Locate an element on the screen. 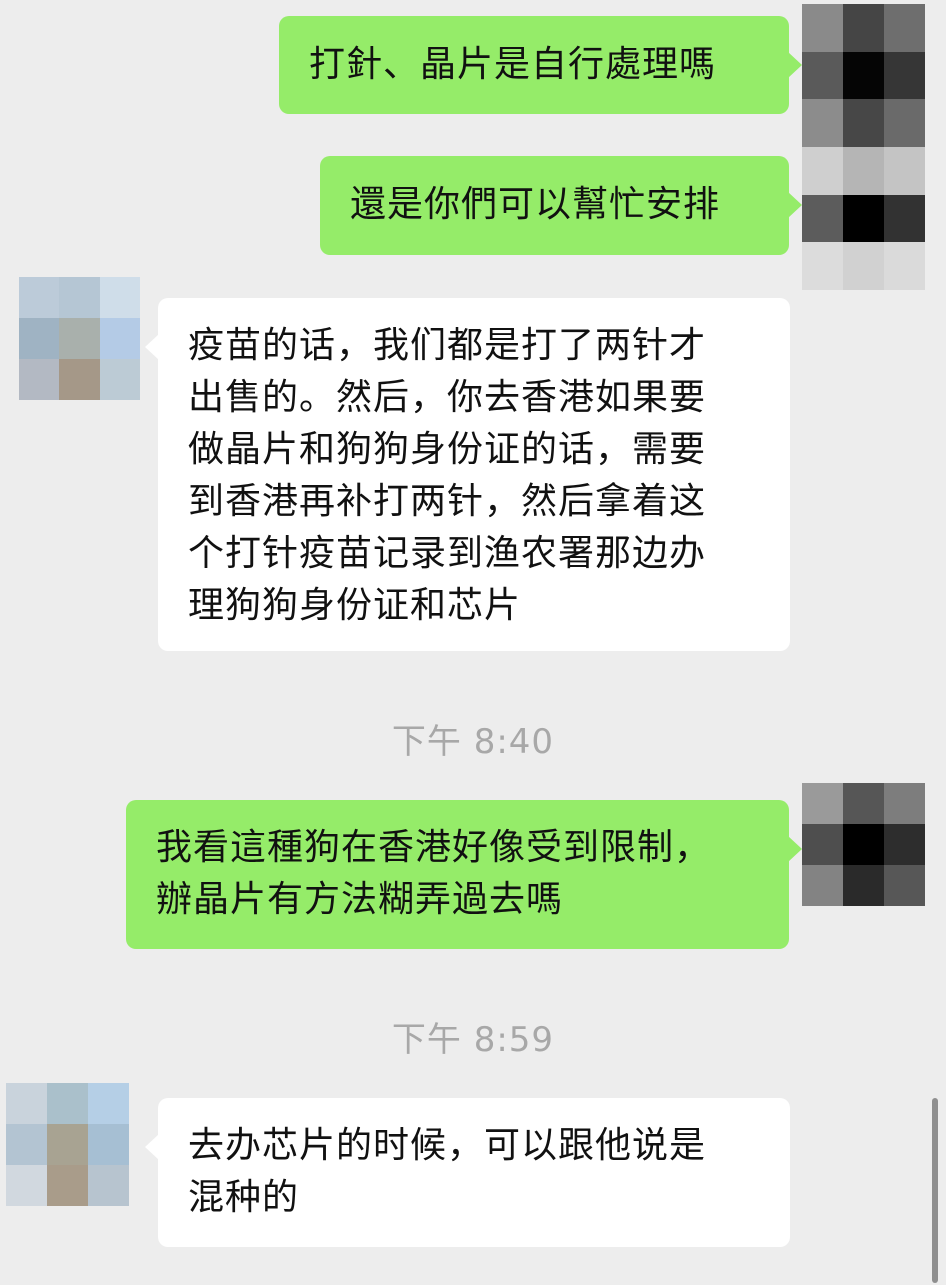  incoming-message-bubble: 去办芯片的时候，可以跟他说是 混种的 is located at coordinates (467, 1172).